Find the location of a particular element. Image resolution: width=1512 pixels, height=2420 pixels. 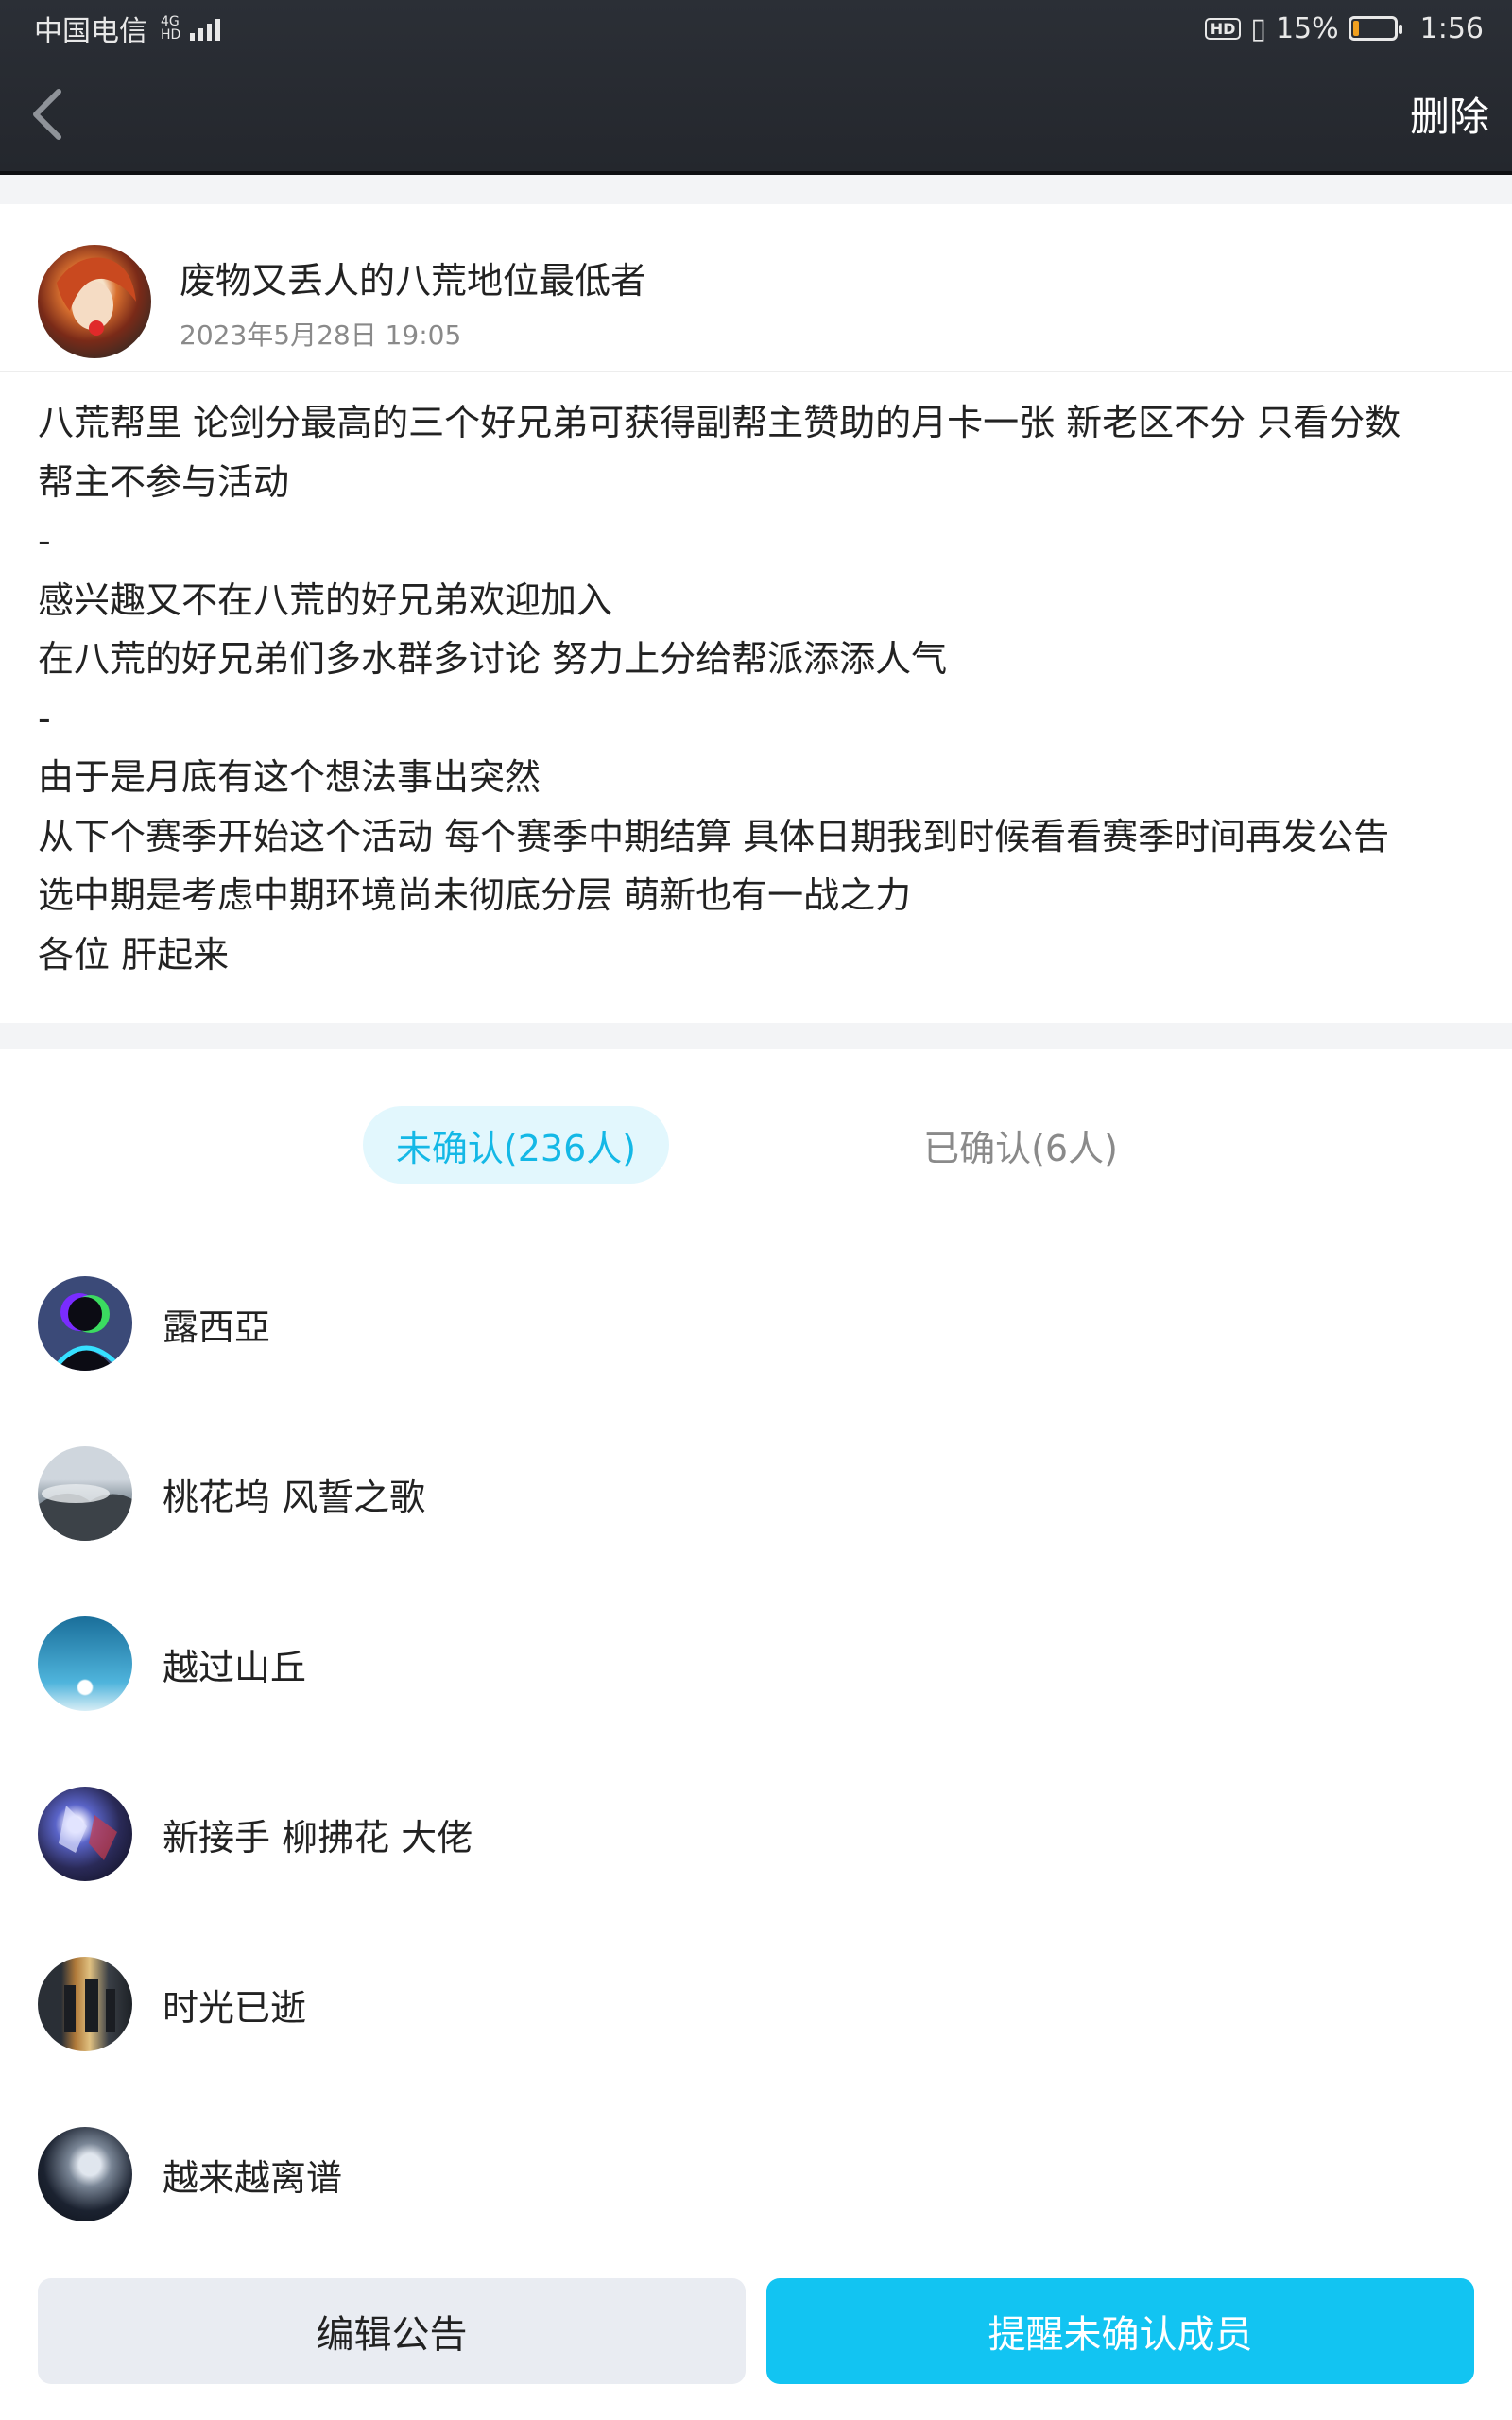

author-avatar-art is located at coordinates (96, 296).